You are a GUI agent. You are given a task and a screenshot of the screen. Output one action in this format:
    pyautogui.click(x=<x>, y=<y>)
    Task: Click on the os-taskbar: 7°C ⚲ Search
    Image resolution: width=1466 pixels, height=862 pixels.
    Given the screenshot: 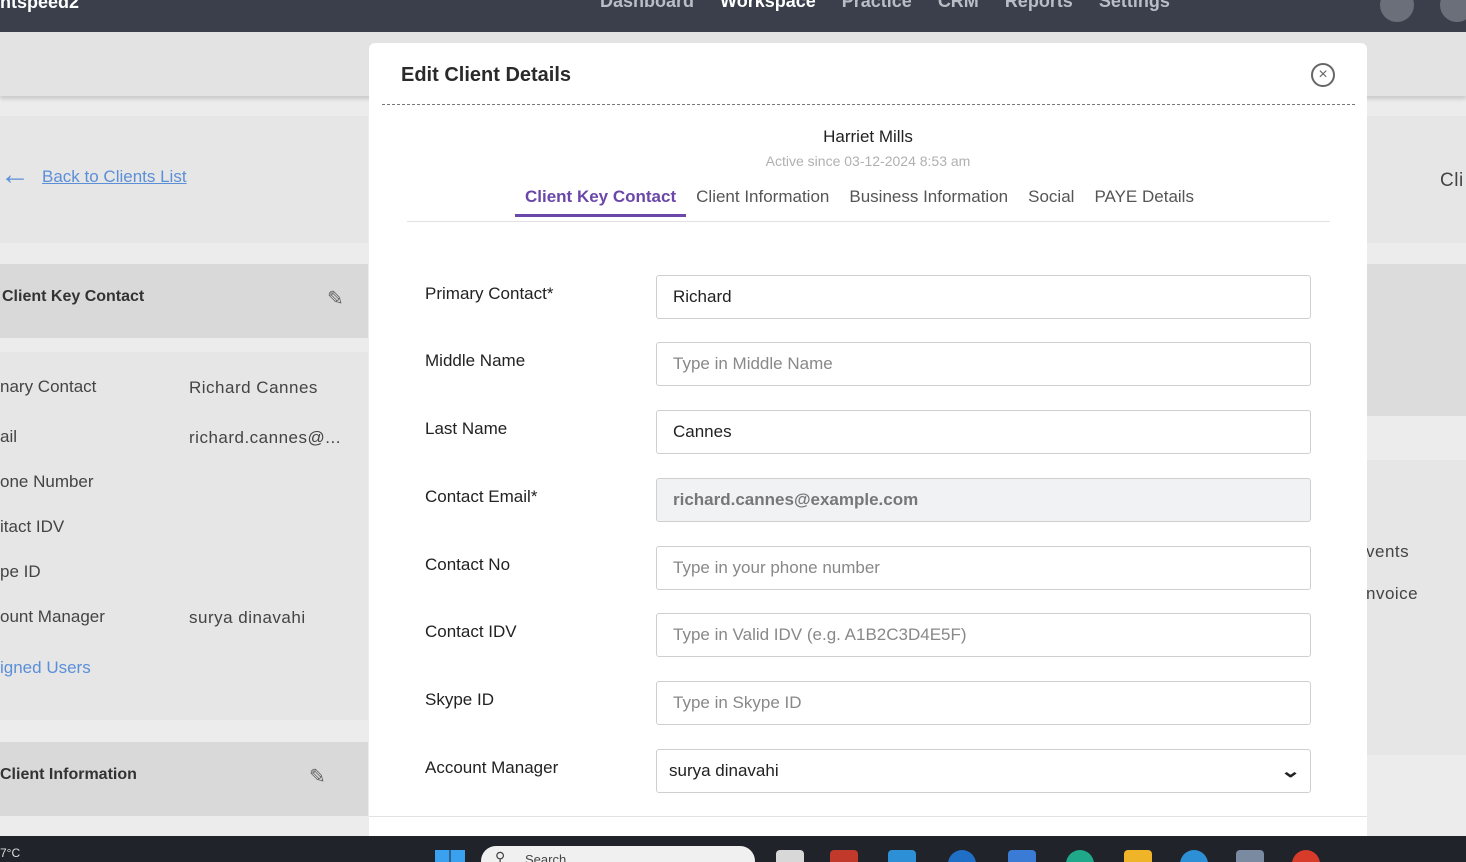 What is the action you would take?
    pyautogui.click(x=733, y=849)
    